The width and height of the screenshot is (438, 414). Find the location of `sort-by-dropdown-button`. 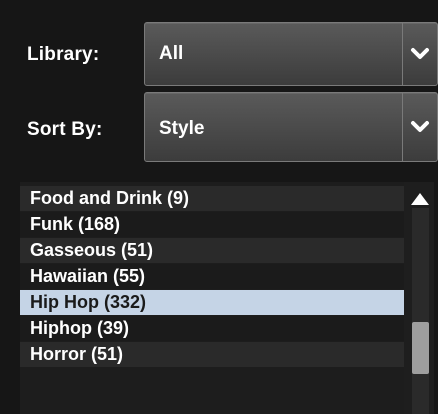

sort-by-dropdown-button is located at coordinates (419, 127).